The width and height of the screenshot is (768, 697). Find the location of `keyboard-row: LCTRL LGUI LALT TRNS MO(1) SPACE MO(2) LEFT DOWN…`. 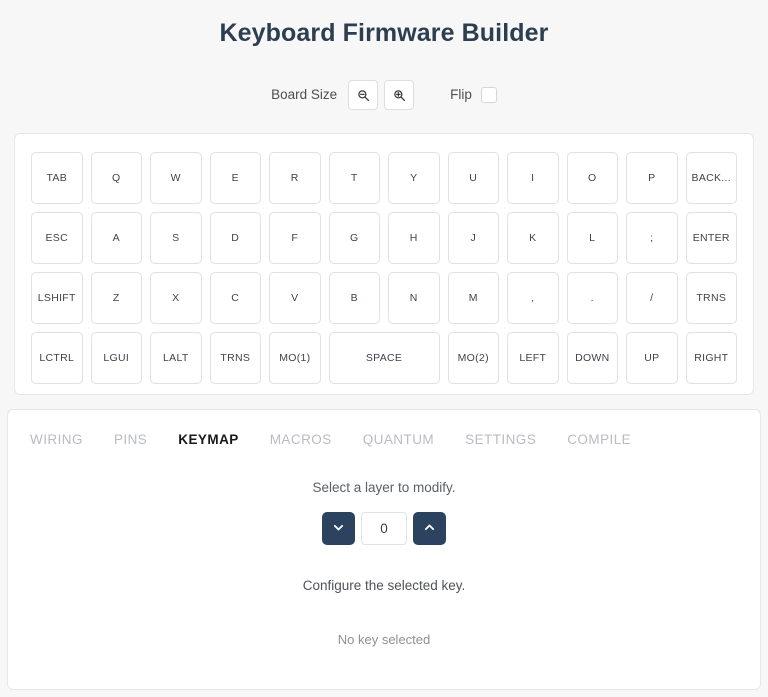

keyboard-row: LCTRL LGUI LALT TRNS MO(1) SPACE MO(2) LEFT DOWN… is located at coordinates (384, 358).